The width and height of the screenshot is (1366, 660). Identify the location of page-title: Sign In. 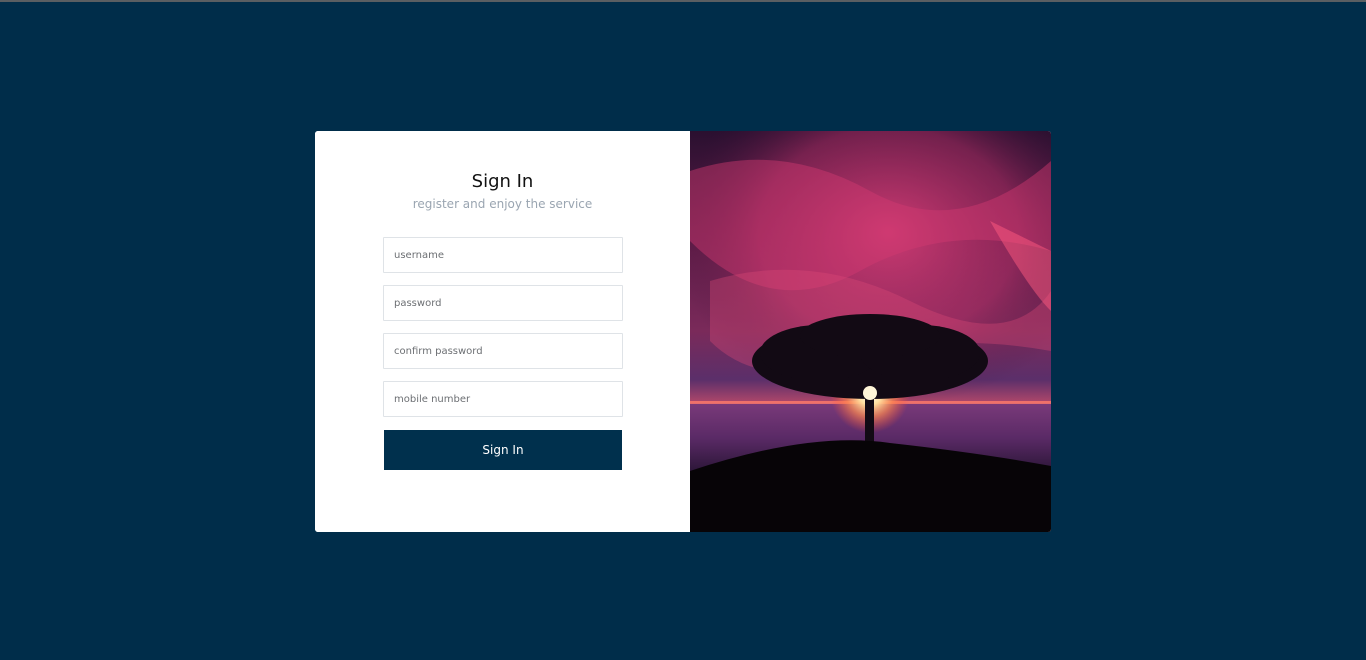
(502, 181).